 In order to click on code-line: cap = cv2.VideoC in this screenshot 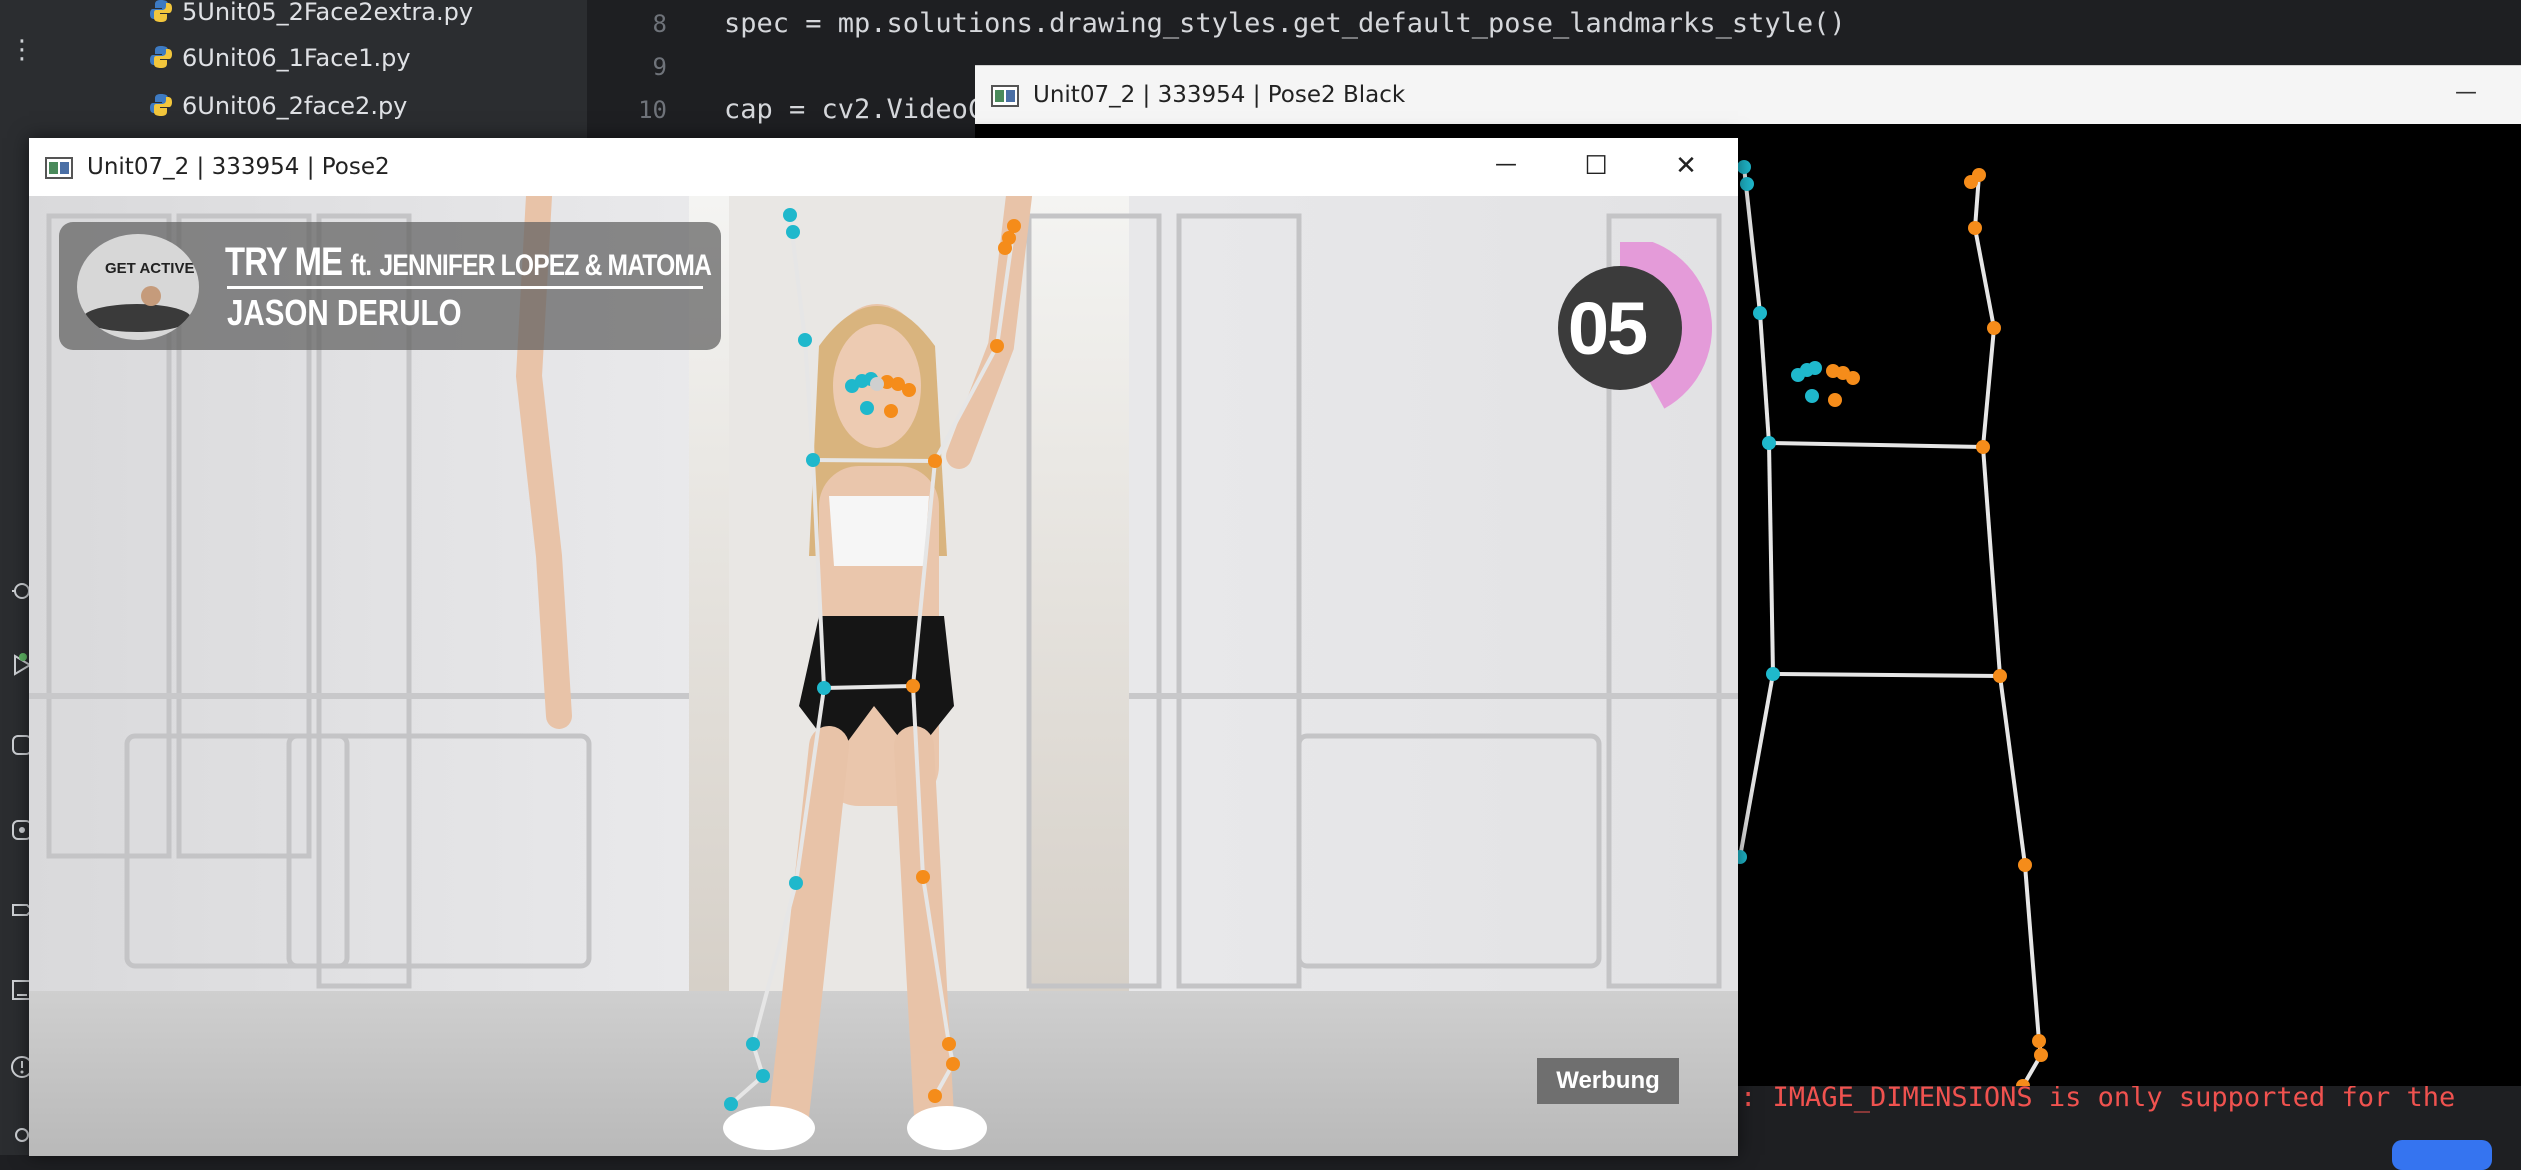, I will do `click(854, 109)`.